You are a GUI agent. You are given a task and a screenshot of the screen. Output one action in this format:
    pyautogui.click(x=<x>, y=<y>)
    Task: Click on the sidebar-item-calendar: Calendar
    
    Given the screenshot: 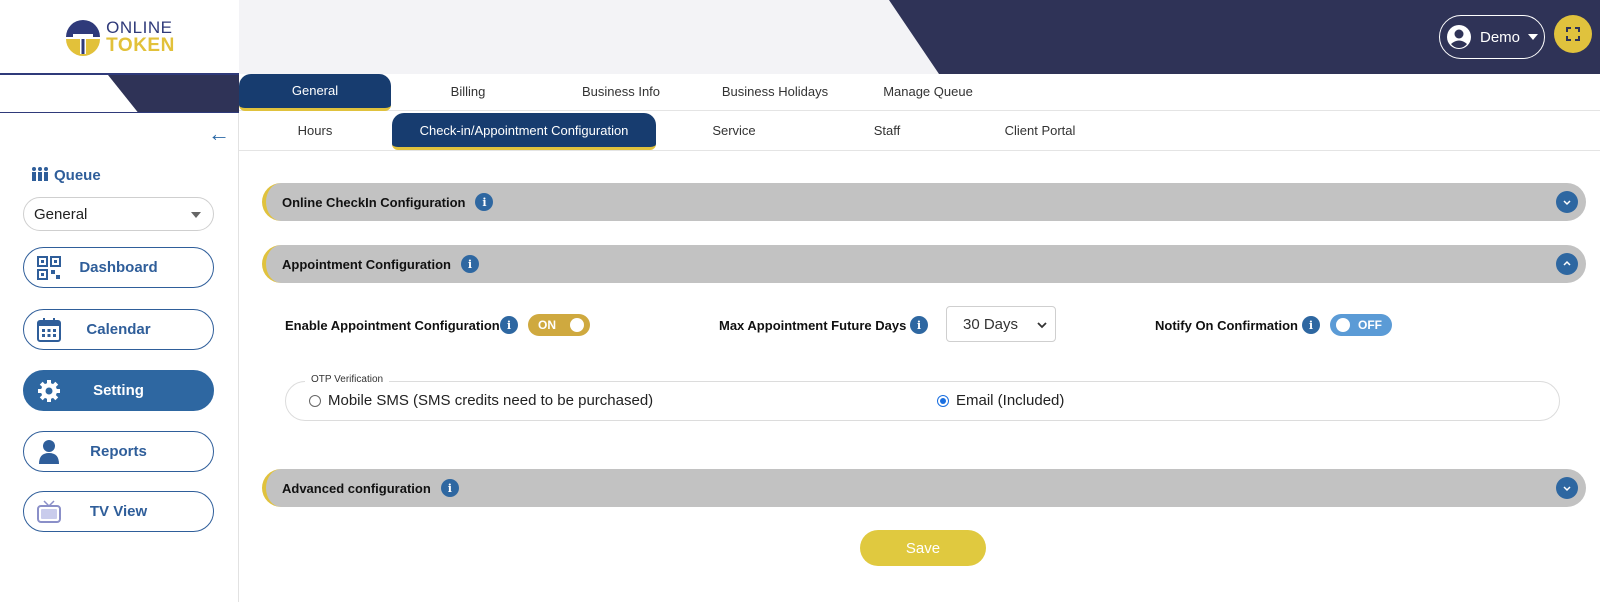 What is the action you would take?
    pyautogui.click(x=118, y=329)
    